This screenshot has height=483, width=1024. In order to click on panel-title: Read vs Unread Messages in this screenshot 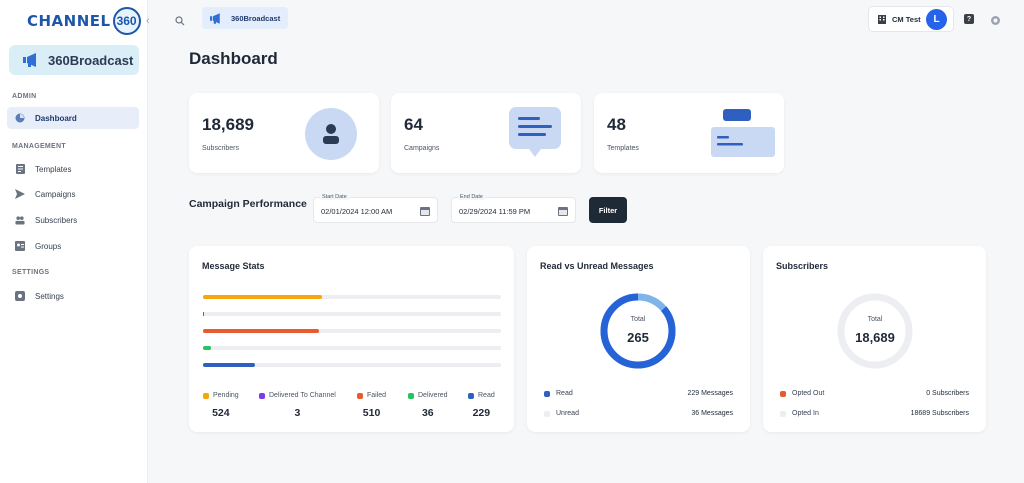, I will do `click(597, 266)`.